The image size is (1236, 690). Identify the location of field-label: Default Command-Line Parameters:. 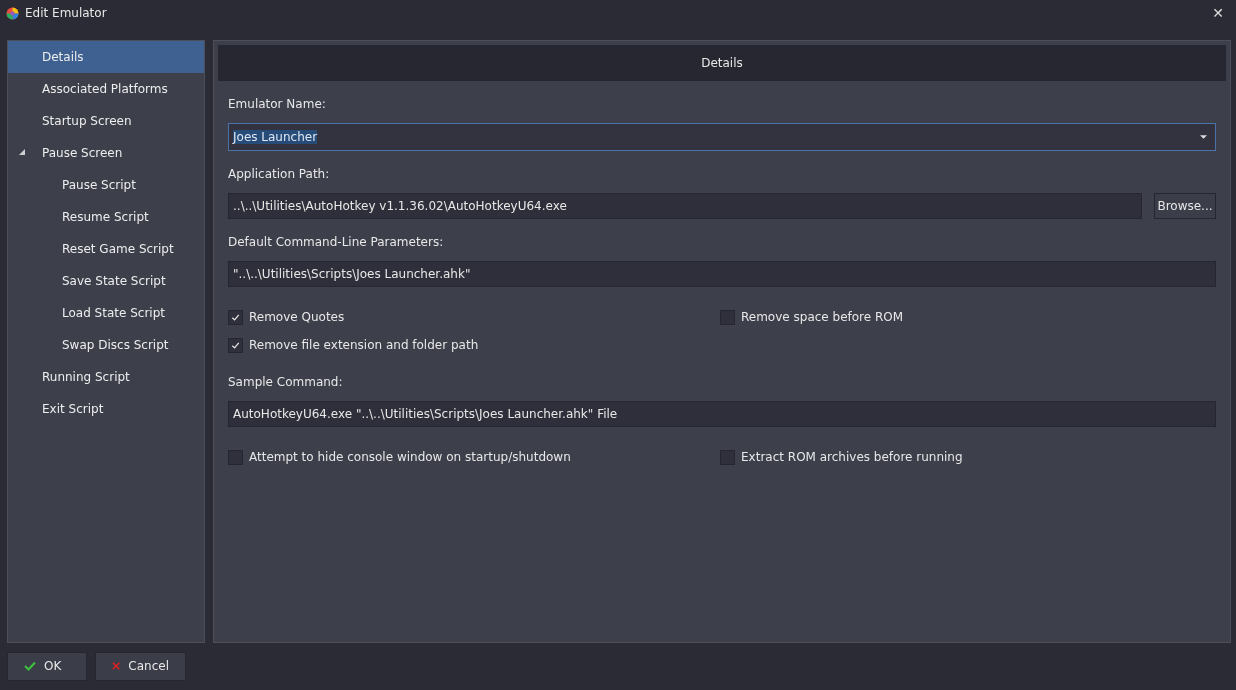
(336, 242).